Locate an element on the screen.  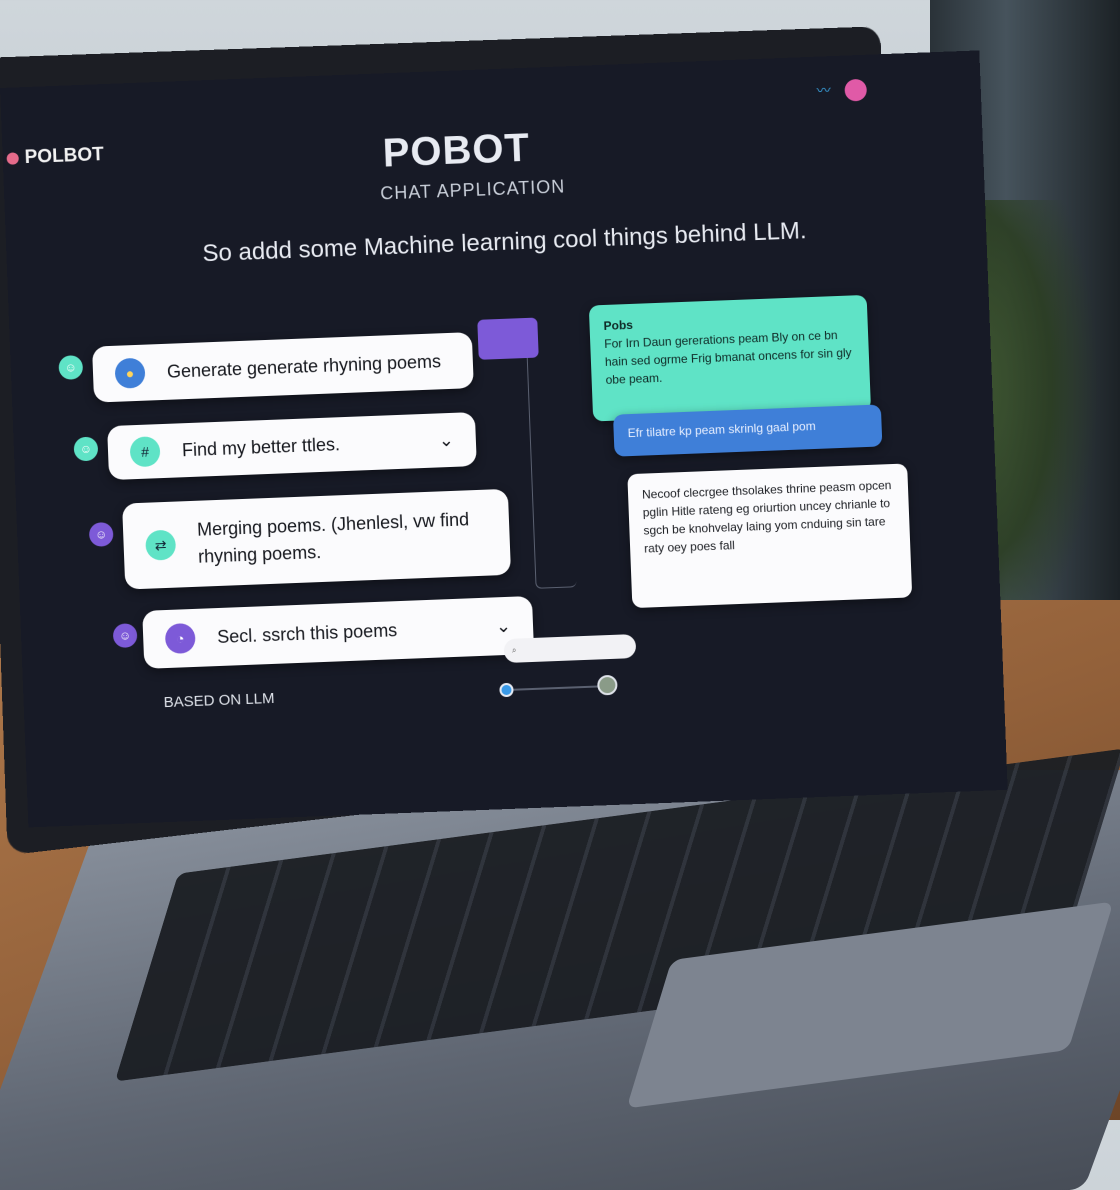
top-right-icons: 〰 is located at coordinates (842, 91).